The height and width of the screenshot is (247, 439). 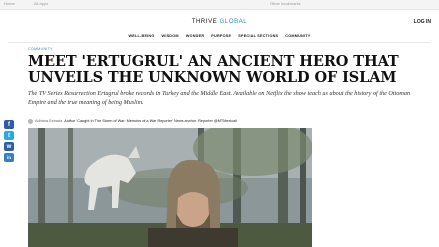 I want to click on nav-item-well-being: WELL-BEING, so click(x=141, y=36).